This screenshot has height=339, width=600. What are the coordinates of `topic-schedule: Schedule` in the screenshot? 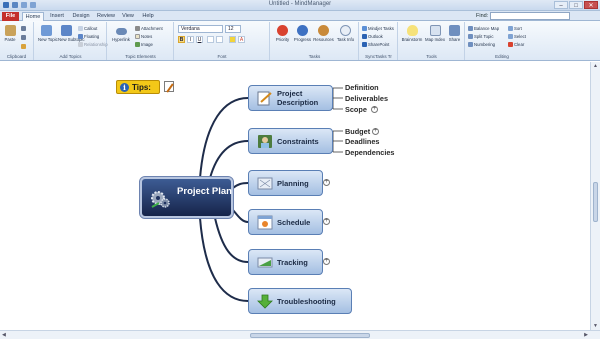 It's located at (285, 222).